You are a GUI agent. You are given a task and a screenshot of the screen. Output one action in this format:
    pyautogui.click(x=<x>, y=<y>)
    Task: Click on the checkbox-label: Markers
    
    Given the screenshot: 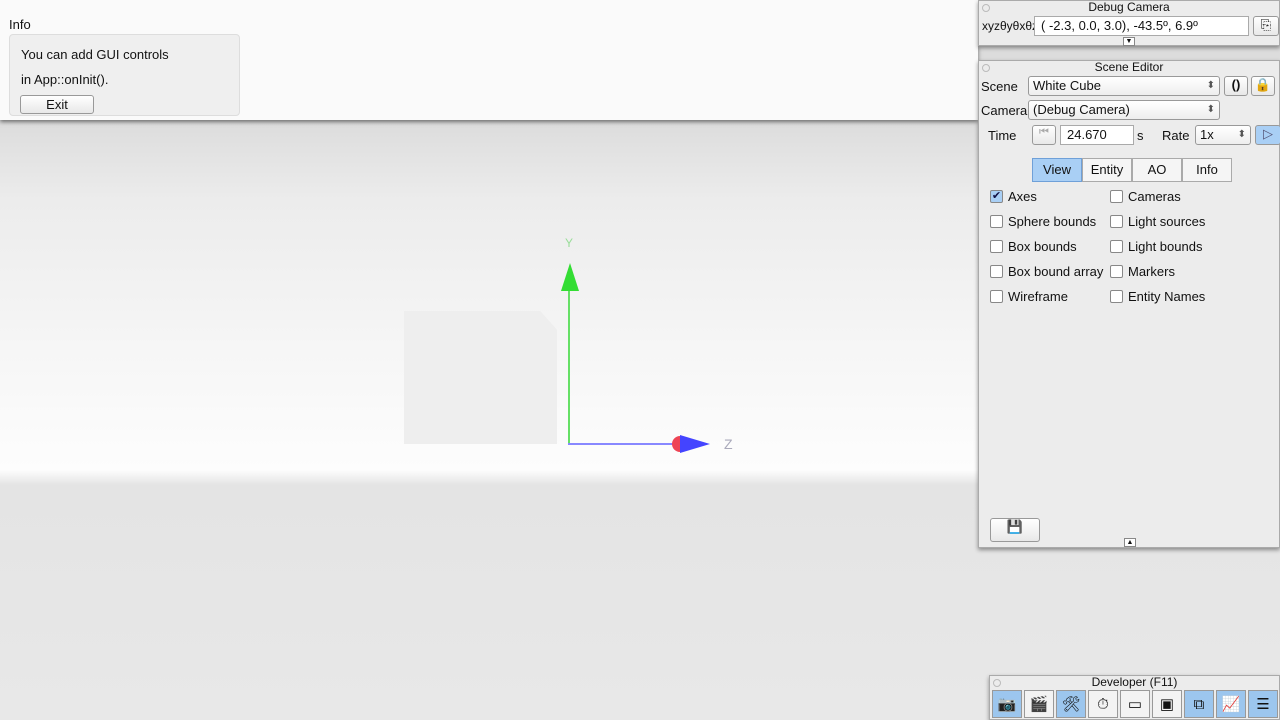 What is the action you would take?
    pyautogui.click(x=1151, y=271)
    